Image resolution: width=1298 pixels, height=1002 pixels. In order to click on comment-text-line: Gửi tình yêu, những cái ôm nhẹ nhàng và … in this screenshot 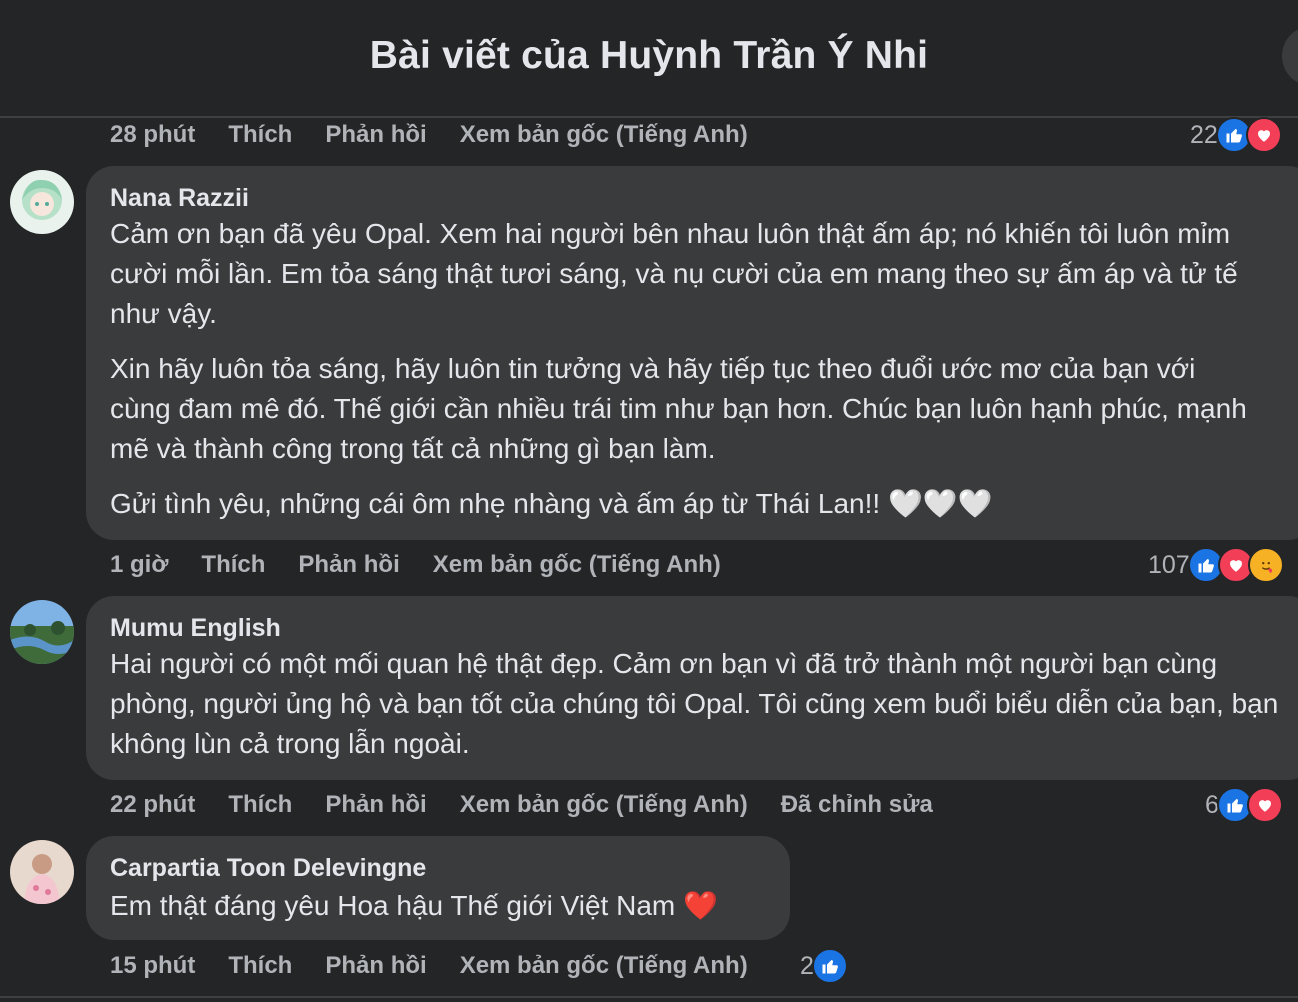, I will do `click(700, 504)`.